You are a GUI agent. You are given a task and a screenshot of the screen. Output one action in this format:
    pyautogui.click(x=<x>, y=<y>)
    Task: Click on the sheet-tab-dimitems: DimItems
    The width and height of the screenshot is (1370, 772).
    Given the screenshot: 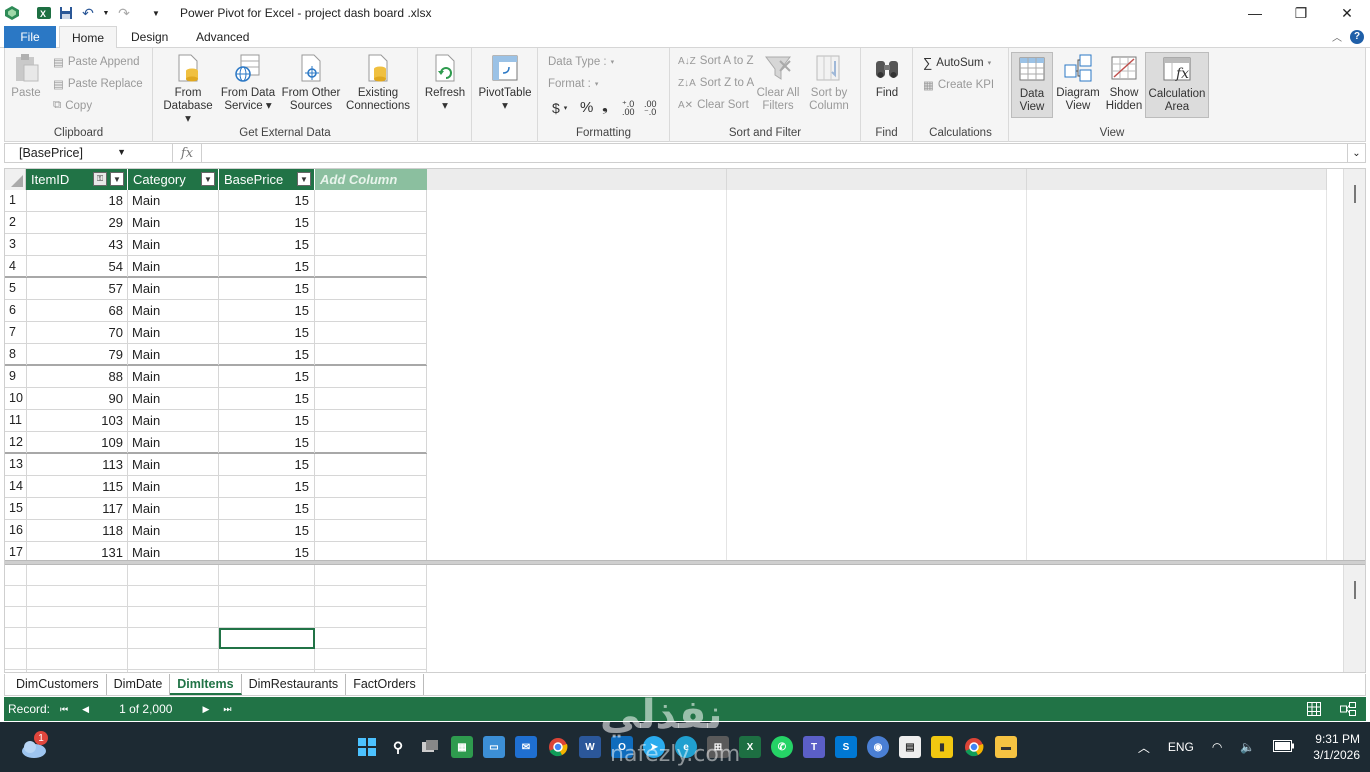 What is the action you would take?
    pyautogui.click(x=206, y=684)
    